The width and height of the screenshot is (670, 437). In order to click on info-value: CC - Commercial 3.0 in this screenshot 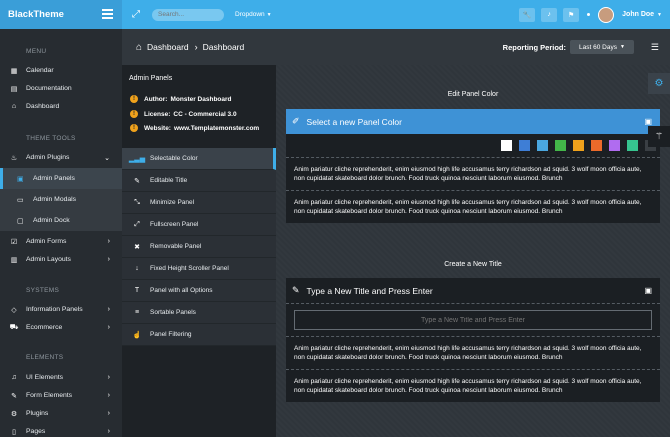, I will do `click(205, 114)`.